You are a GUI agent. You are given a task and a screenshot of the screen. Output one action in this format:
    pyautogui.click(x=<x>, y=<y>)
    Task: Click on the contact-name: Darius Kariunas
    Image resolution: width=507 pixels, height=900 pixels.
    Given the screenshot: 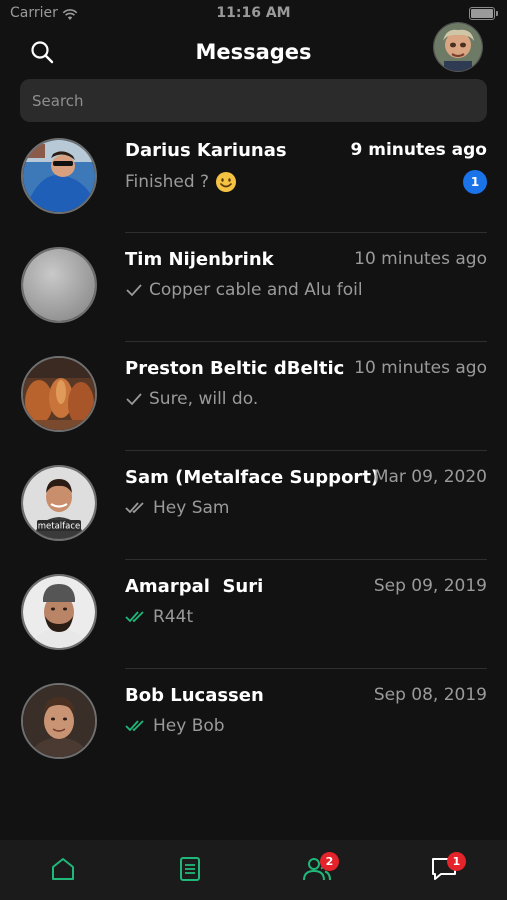 What is the action you would take?
    pyautogui.click(x=206, y=150)
    